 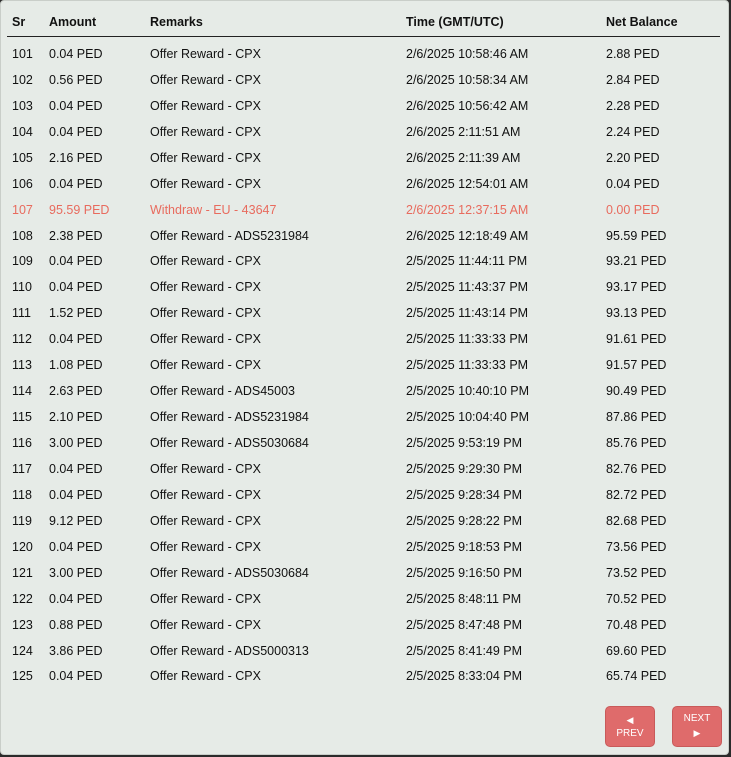 I want to click on column-header-net-balance: Net Balance, so click(x=660, y=22).